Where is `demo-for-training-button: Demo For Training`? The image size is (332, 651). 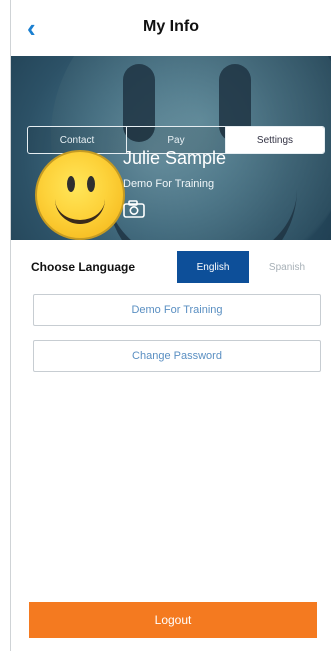
demo-for-training-button: Demo For Training is located at coordinates (177, 310).